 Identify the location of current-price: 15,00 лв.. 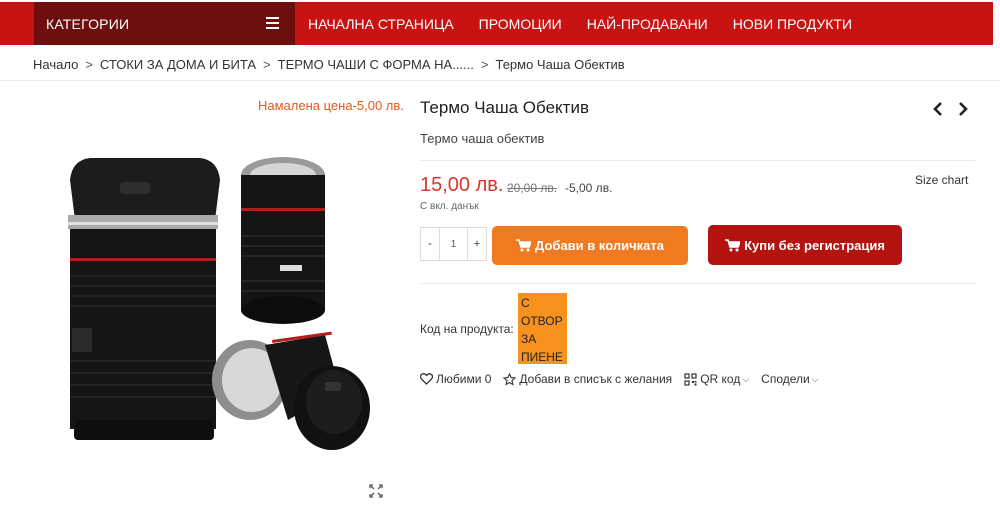
(462, 185).